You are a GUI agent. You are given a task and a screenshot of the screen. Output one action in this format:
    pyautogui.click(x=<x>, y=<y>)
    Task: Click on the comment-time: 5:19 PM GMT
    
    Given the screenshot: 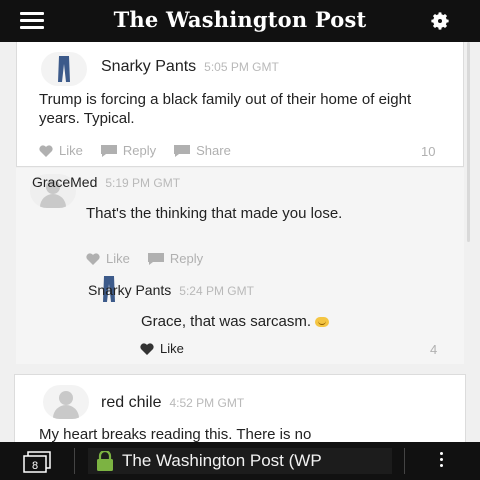 What is the action you would take?
    pyautogui.click(x=143, y=183)
    